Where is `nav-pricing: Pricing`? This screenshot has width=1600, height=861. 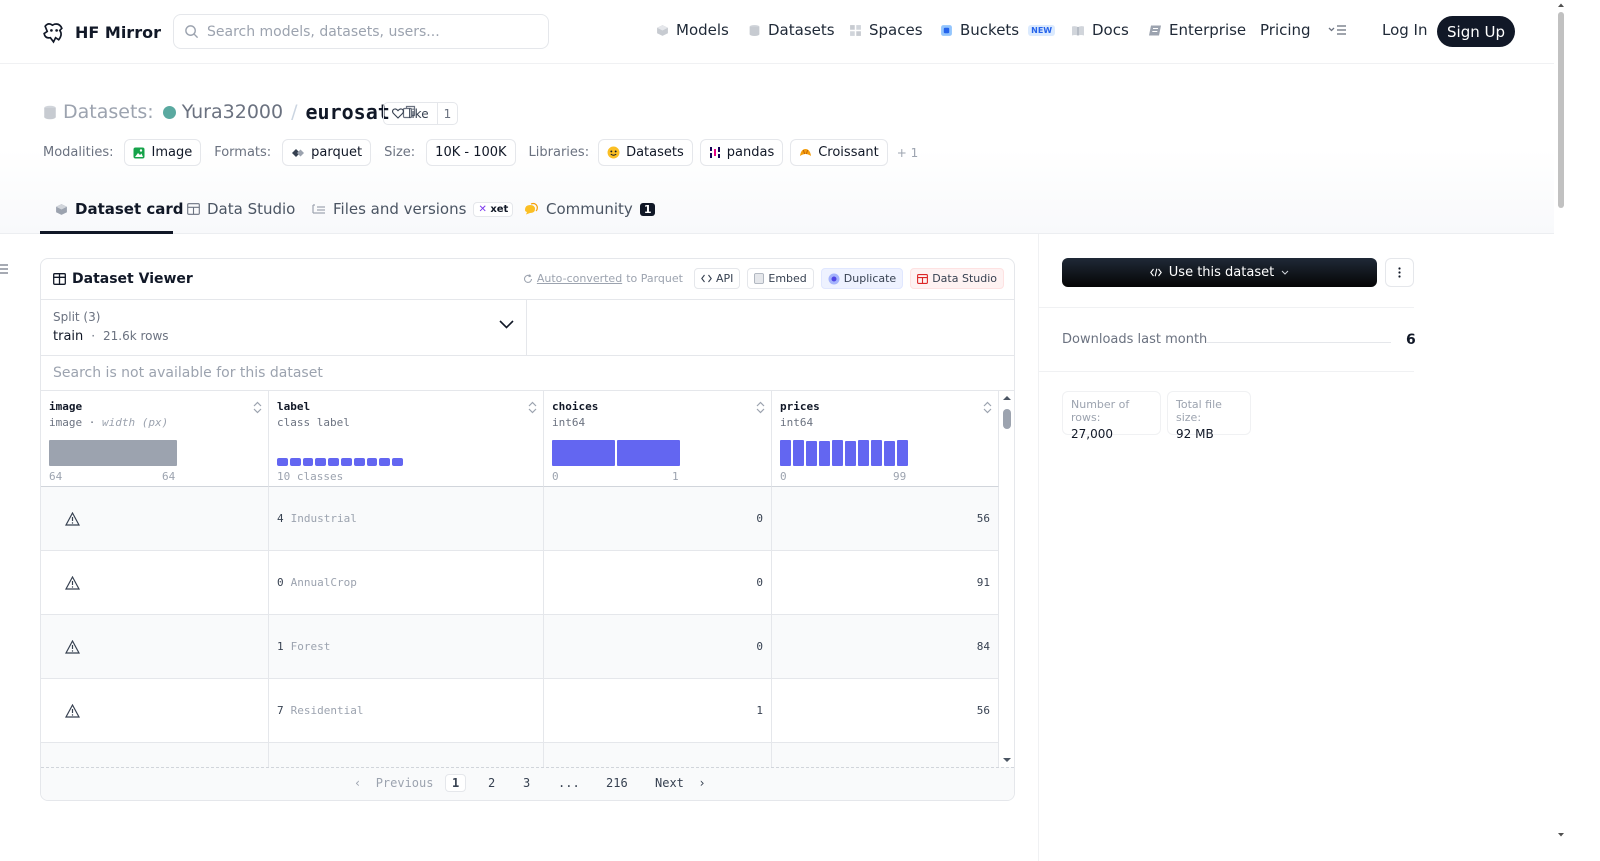 nav-pricing: Pricing is located at coordinates (1285, 30).